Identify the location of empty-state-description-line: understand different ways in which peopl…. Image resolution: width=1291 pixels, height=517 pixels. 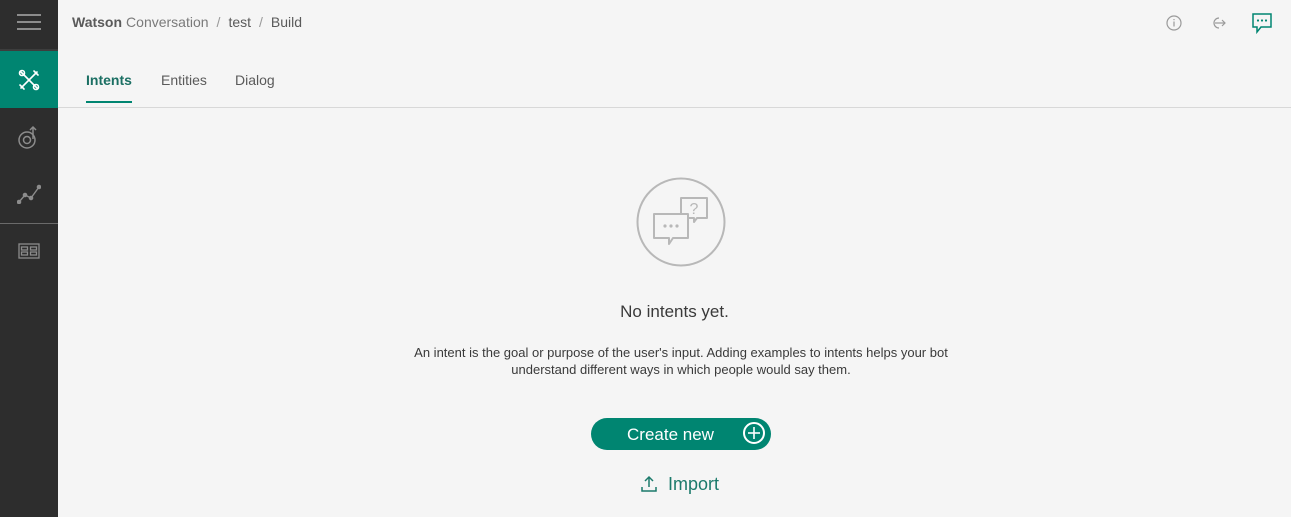
(681, 369).